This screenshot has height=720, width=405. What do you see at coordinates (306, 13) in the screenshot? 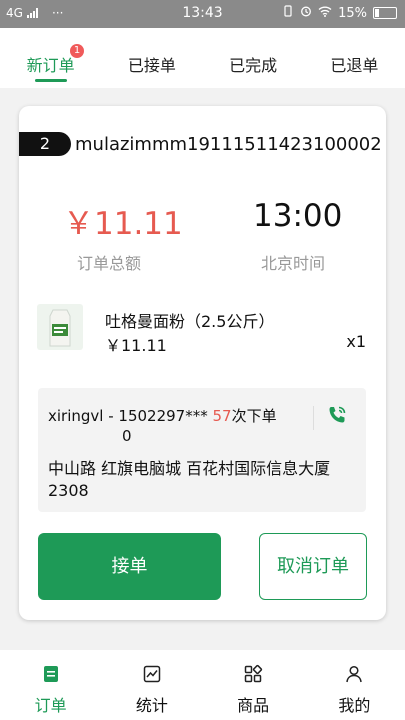
I see `alarm-icon` at bounding box center [306, 13].